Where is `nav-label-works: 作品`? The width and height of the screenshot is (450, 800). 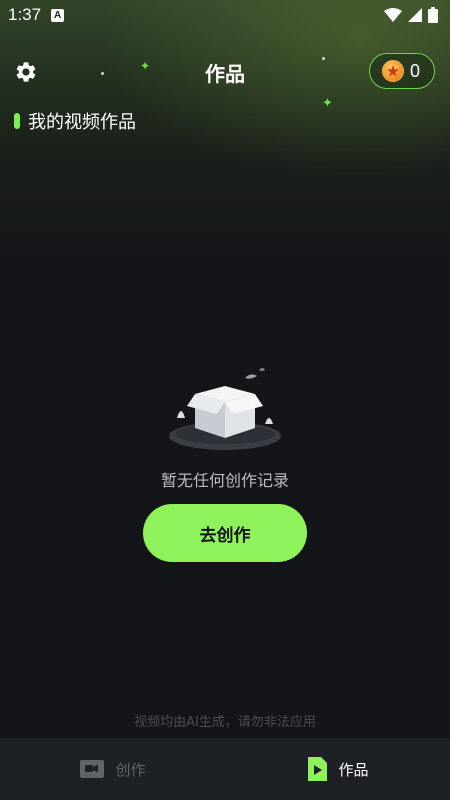 nav-label-works: 作品 is located at coordinates (353, 769).